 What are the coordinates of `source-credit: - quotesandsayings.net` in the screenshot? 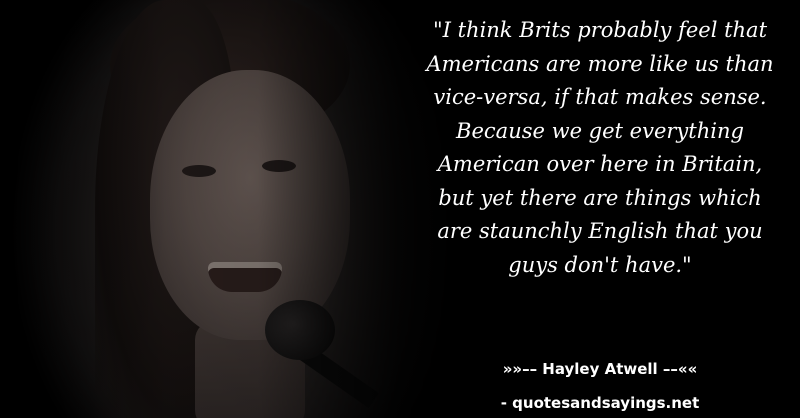 It's located at (600, 403).